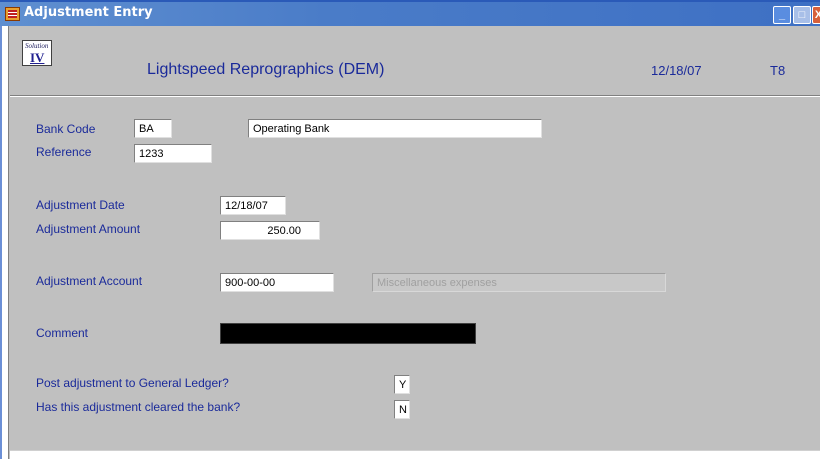 The height and width of the screenshot is (459, 820). What do you see at coordinates (12, 14) in the screenshot?
I see `app-icon` at bounding box center [12, 14].